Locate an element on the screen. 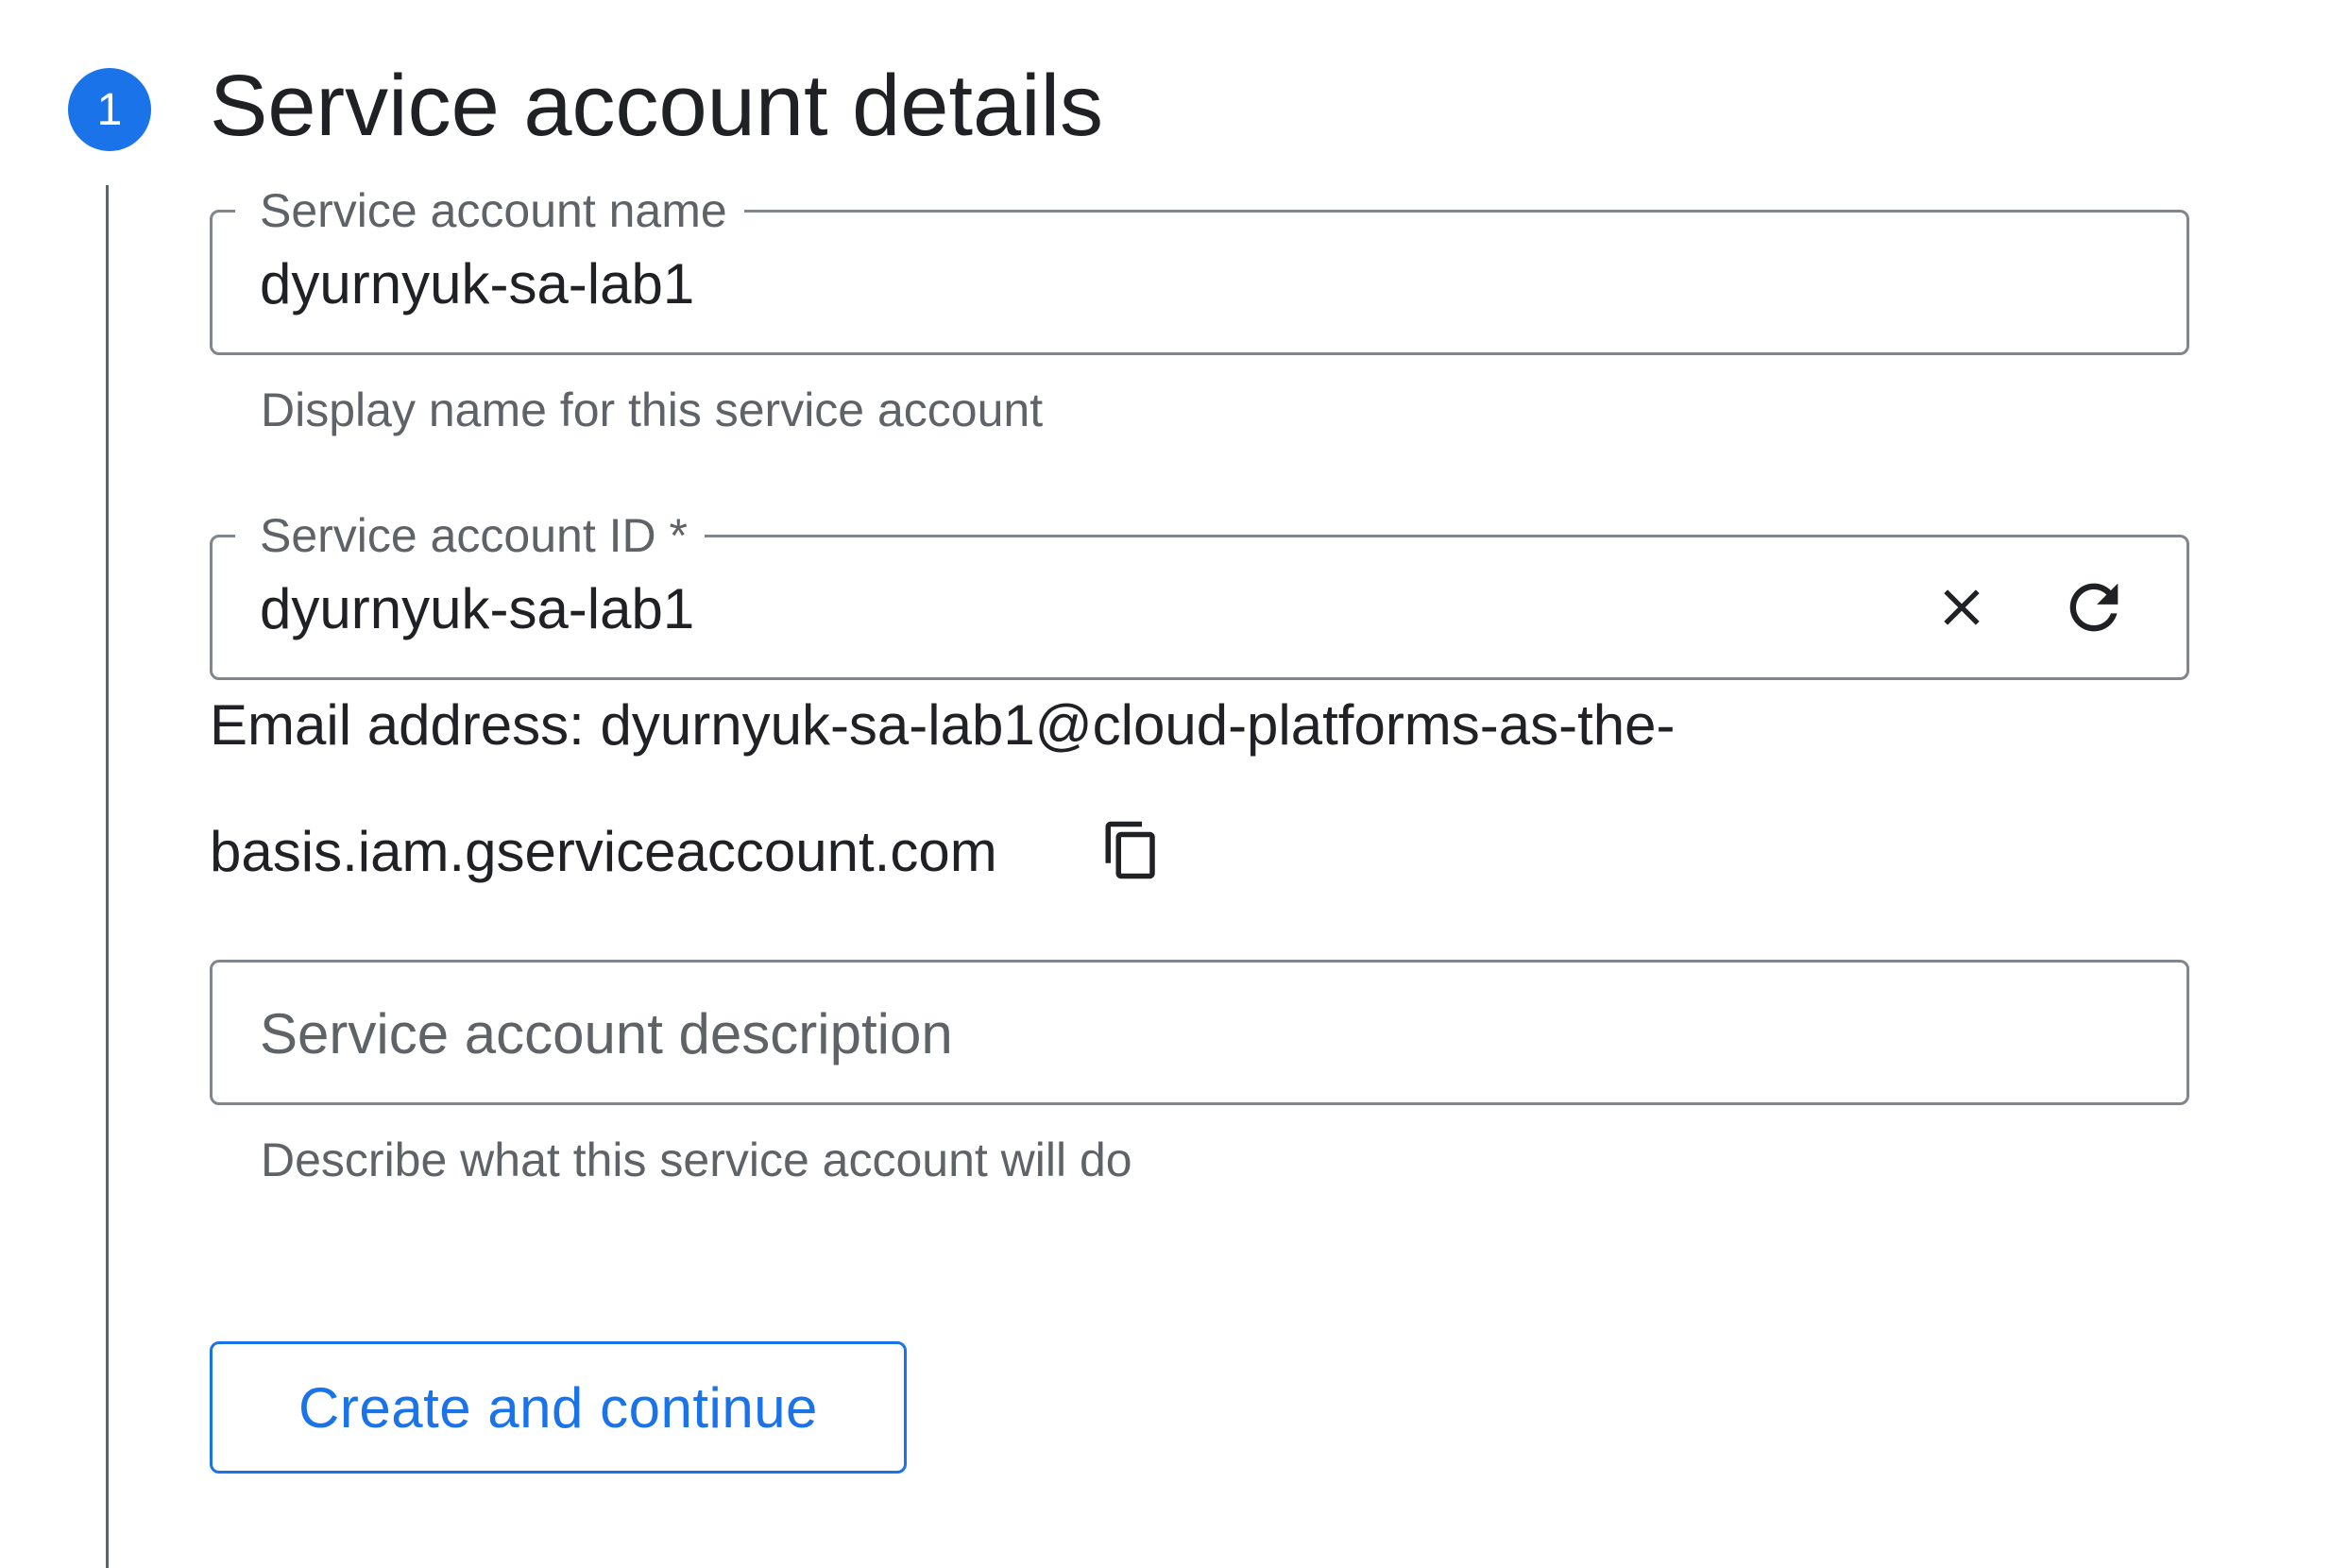 This screenshot has height=1568, width=2331. step-number-badge: 1 is located at coordinates (110, 109).